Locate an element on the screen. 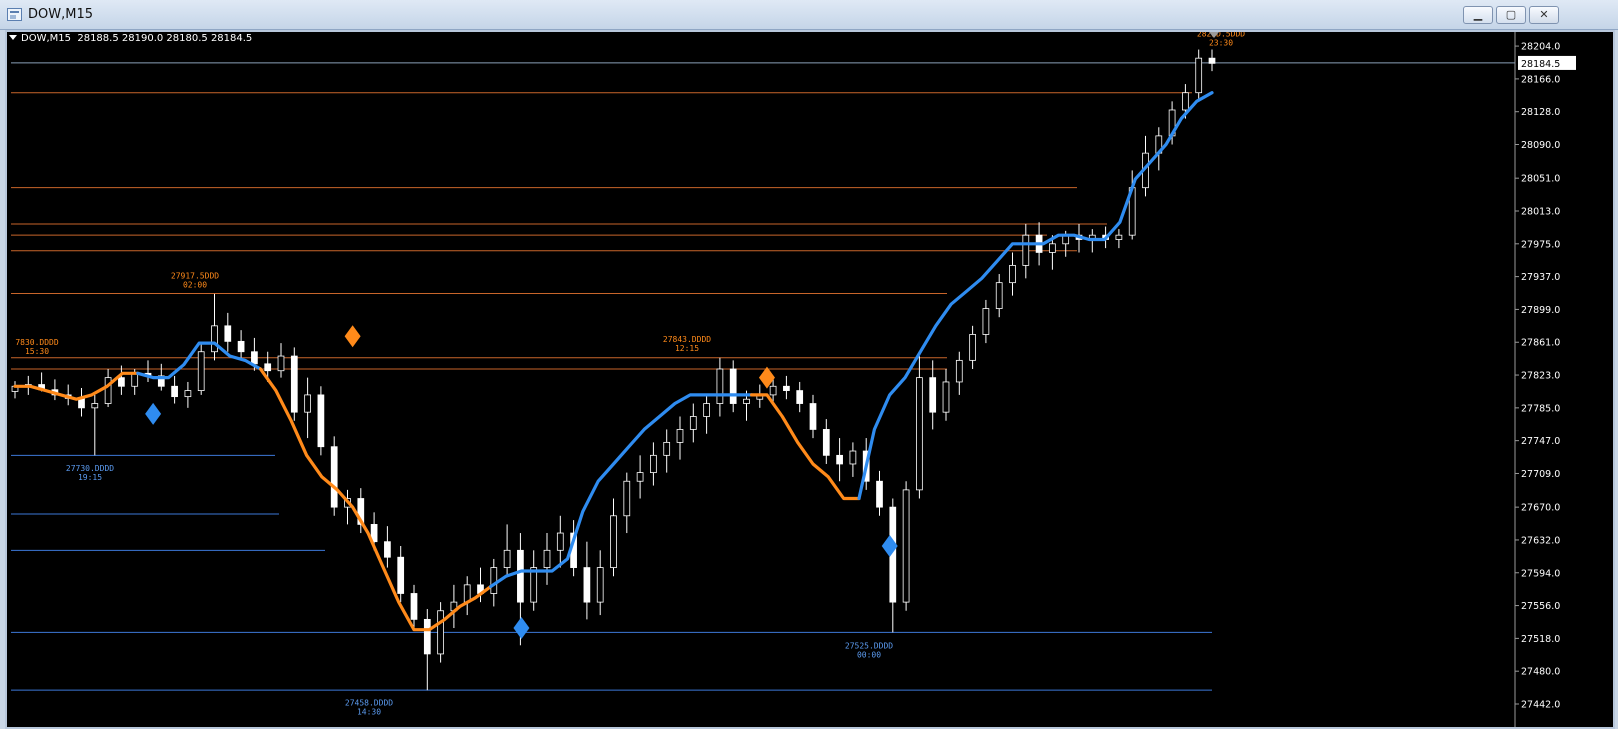 The height and width of the screenshot is (729, 1618). time-annotation: 14:30 is located at coordinates (369, 712).